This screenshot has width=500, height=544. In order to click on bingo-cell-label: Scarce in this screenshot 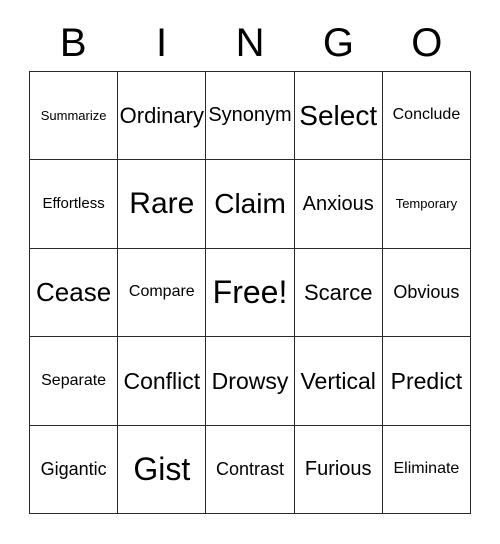, I will do `click(338, 292)`.